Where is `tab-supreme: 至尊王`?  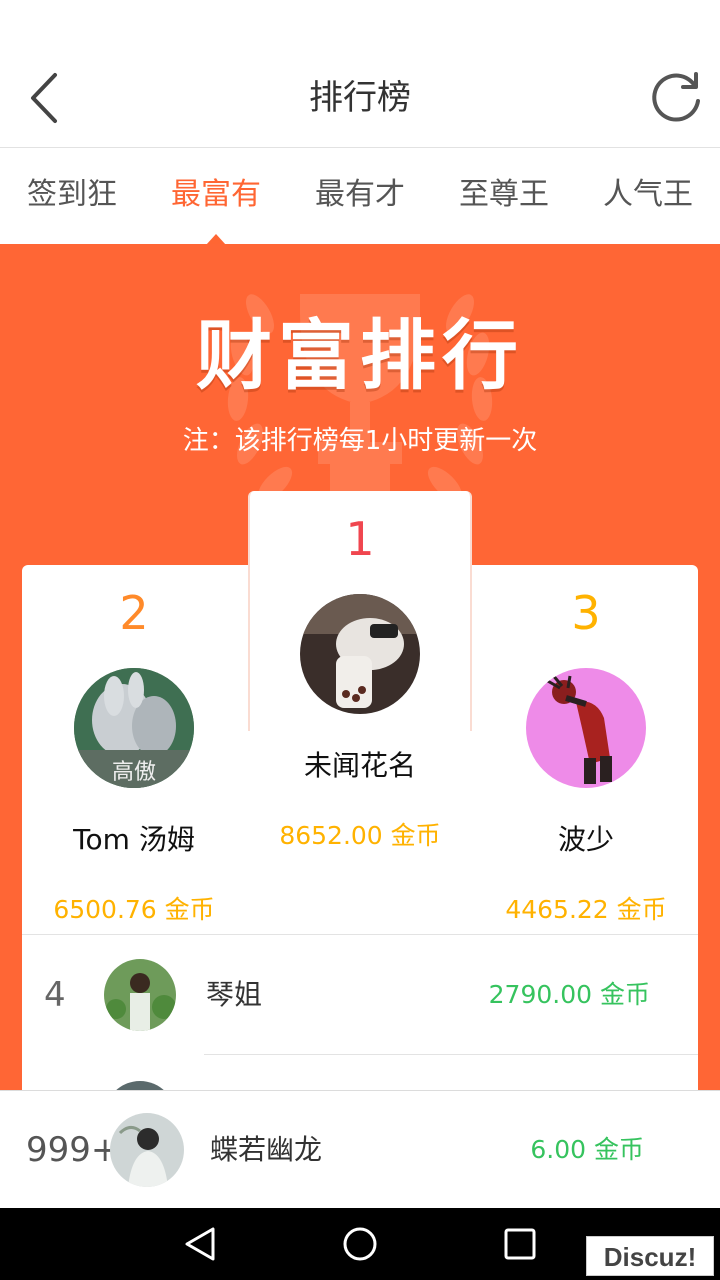
tab-supreme: 至尊王 is located at coordinates (504, 196).